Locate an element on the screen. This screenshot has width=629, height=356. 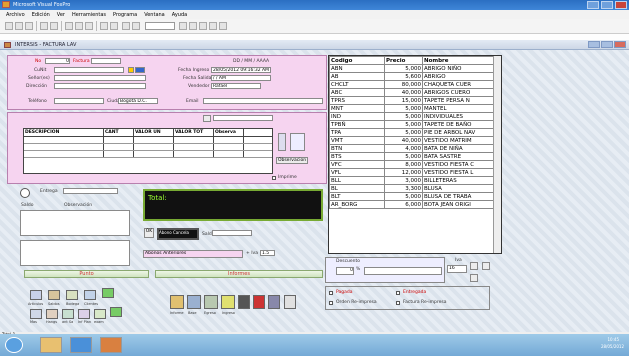
price-codigo: TPBÑ is located at coordinates (357, 124).